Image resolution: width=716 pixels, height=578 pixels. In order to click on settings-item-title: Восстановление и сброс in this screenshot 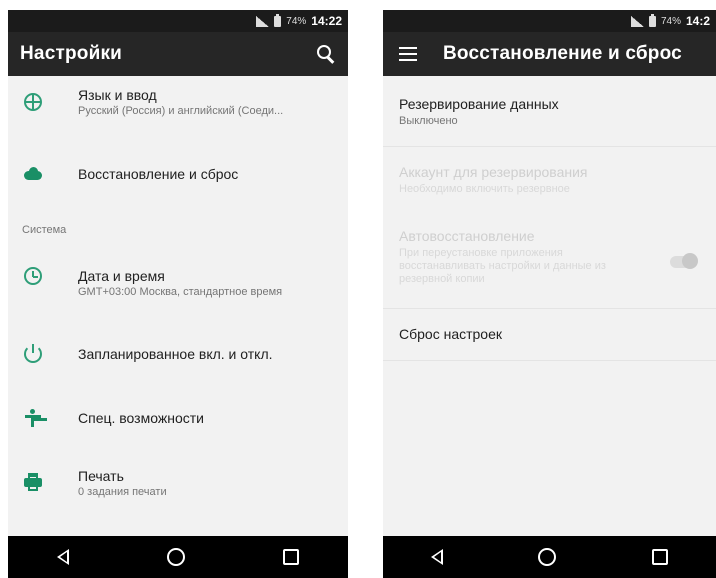, I will do `click(158, 174)`.